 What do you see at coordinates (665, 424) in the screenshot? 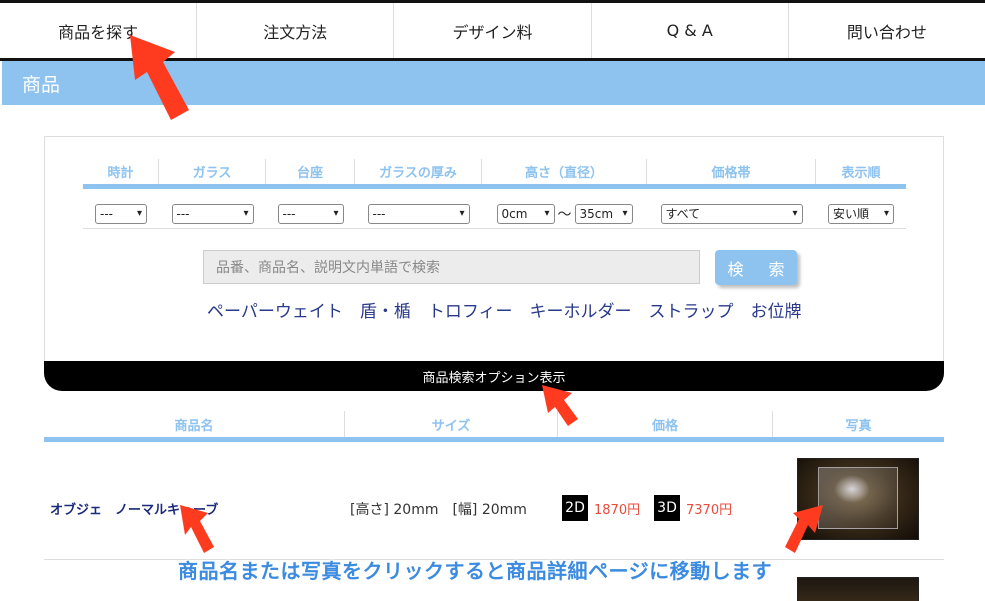
I see `results-header-price: 価格` at bounding box center [665, 424].